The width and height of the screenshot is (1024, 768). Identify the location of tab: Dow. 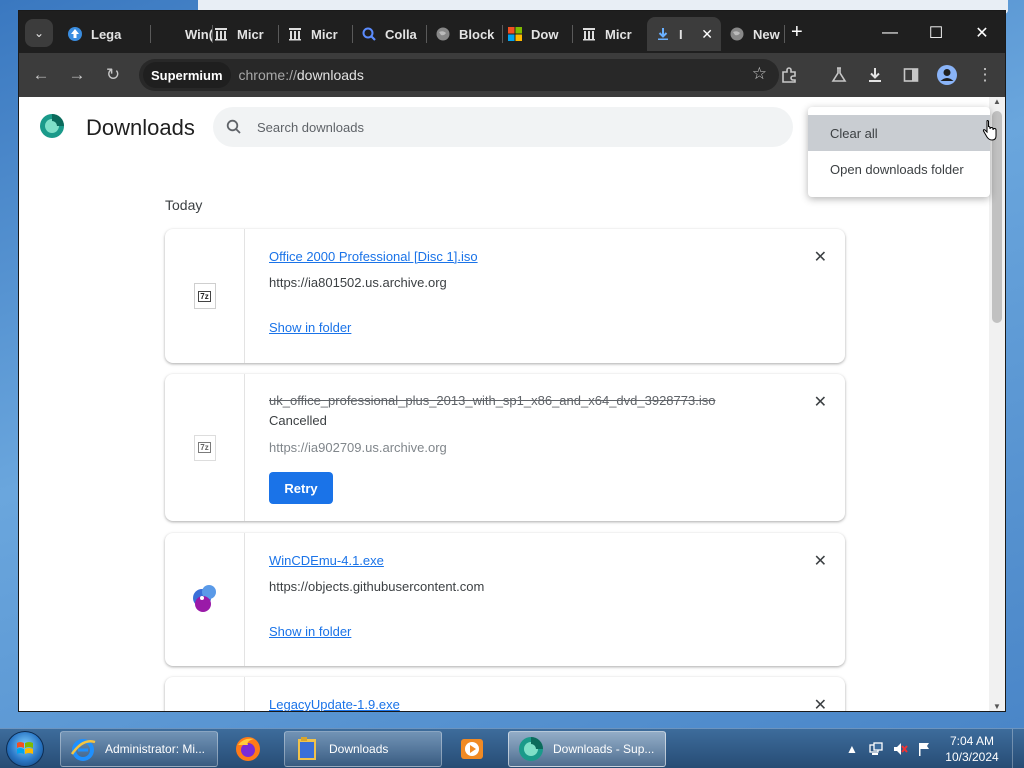
(536, 34).